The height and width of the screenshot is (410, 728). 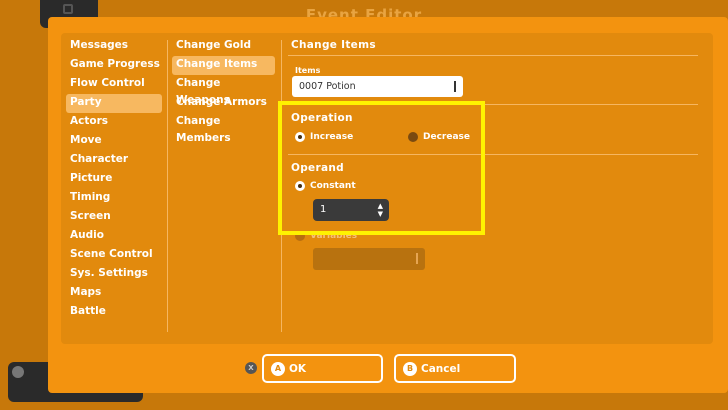 I want to click on subcommand-item-change-armors: Change Armors, so click(x=223, y=103).